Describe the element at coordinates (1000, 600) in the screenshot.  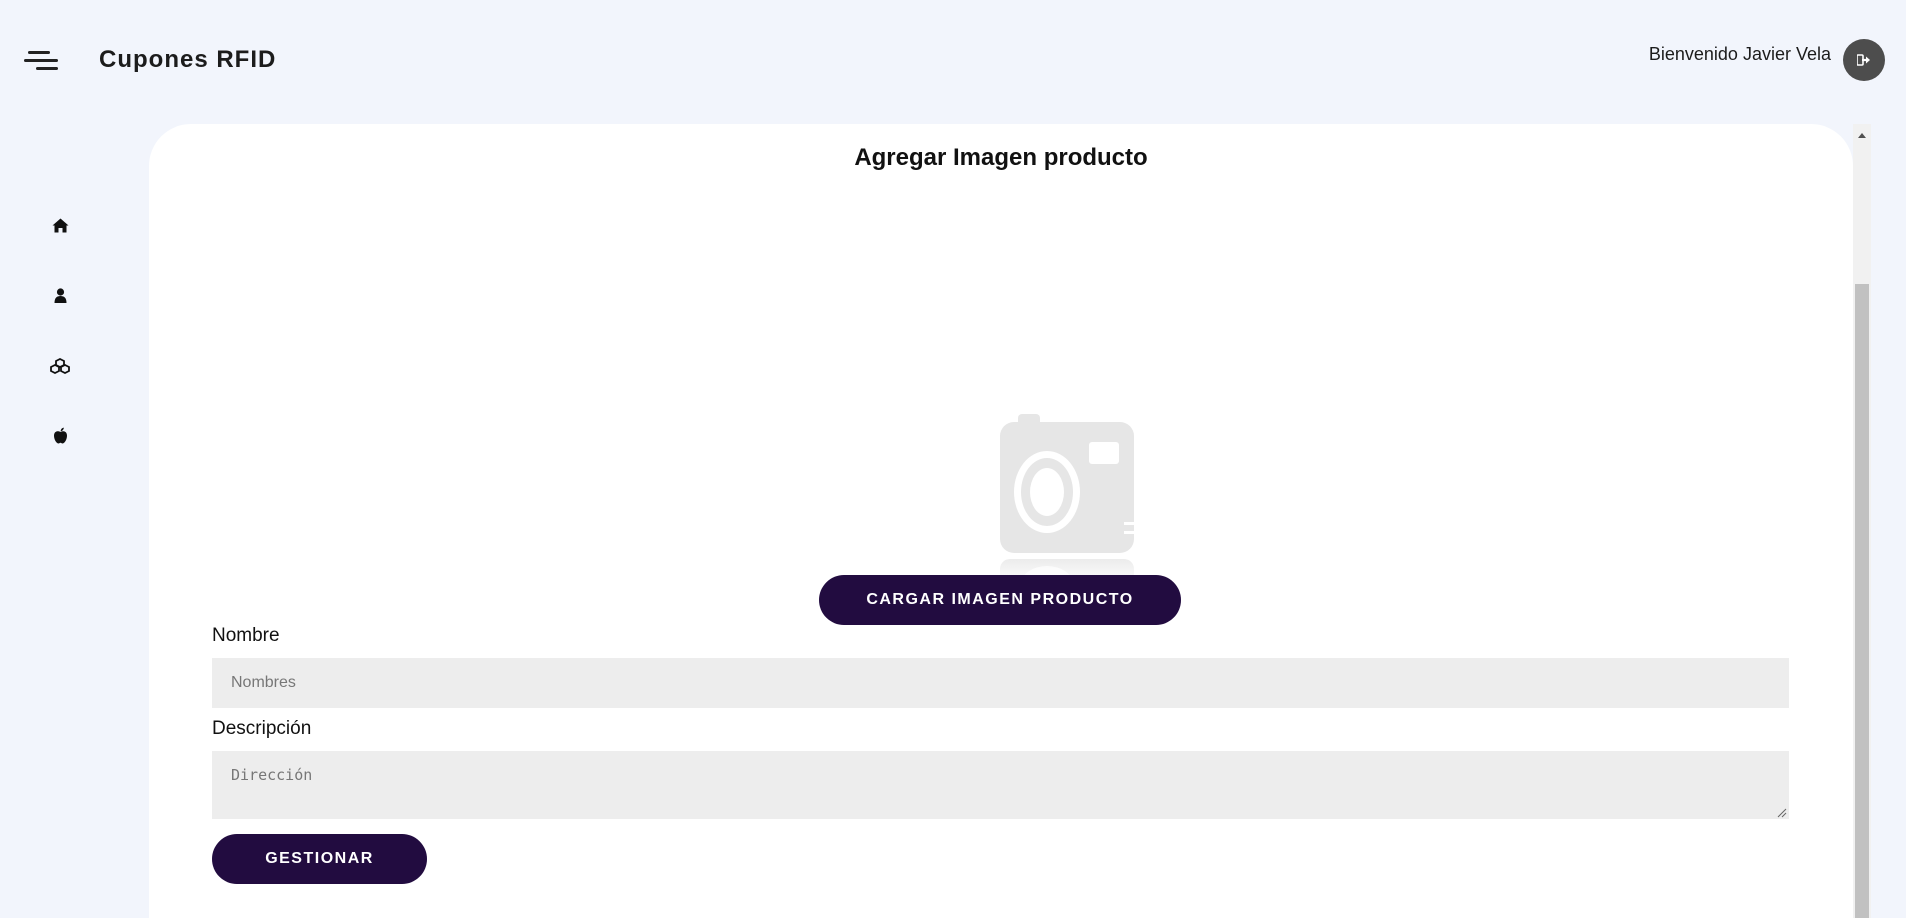
I see `upload-image-button: CARGAR IMAGEN PRODUCTO` at that location.